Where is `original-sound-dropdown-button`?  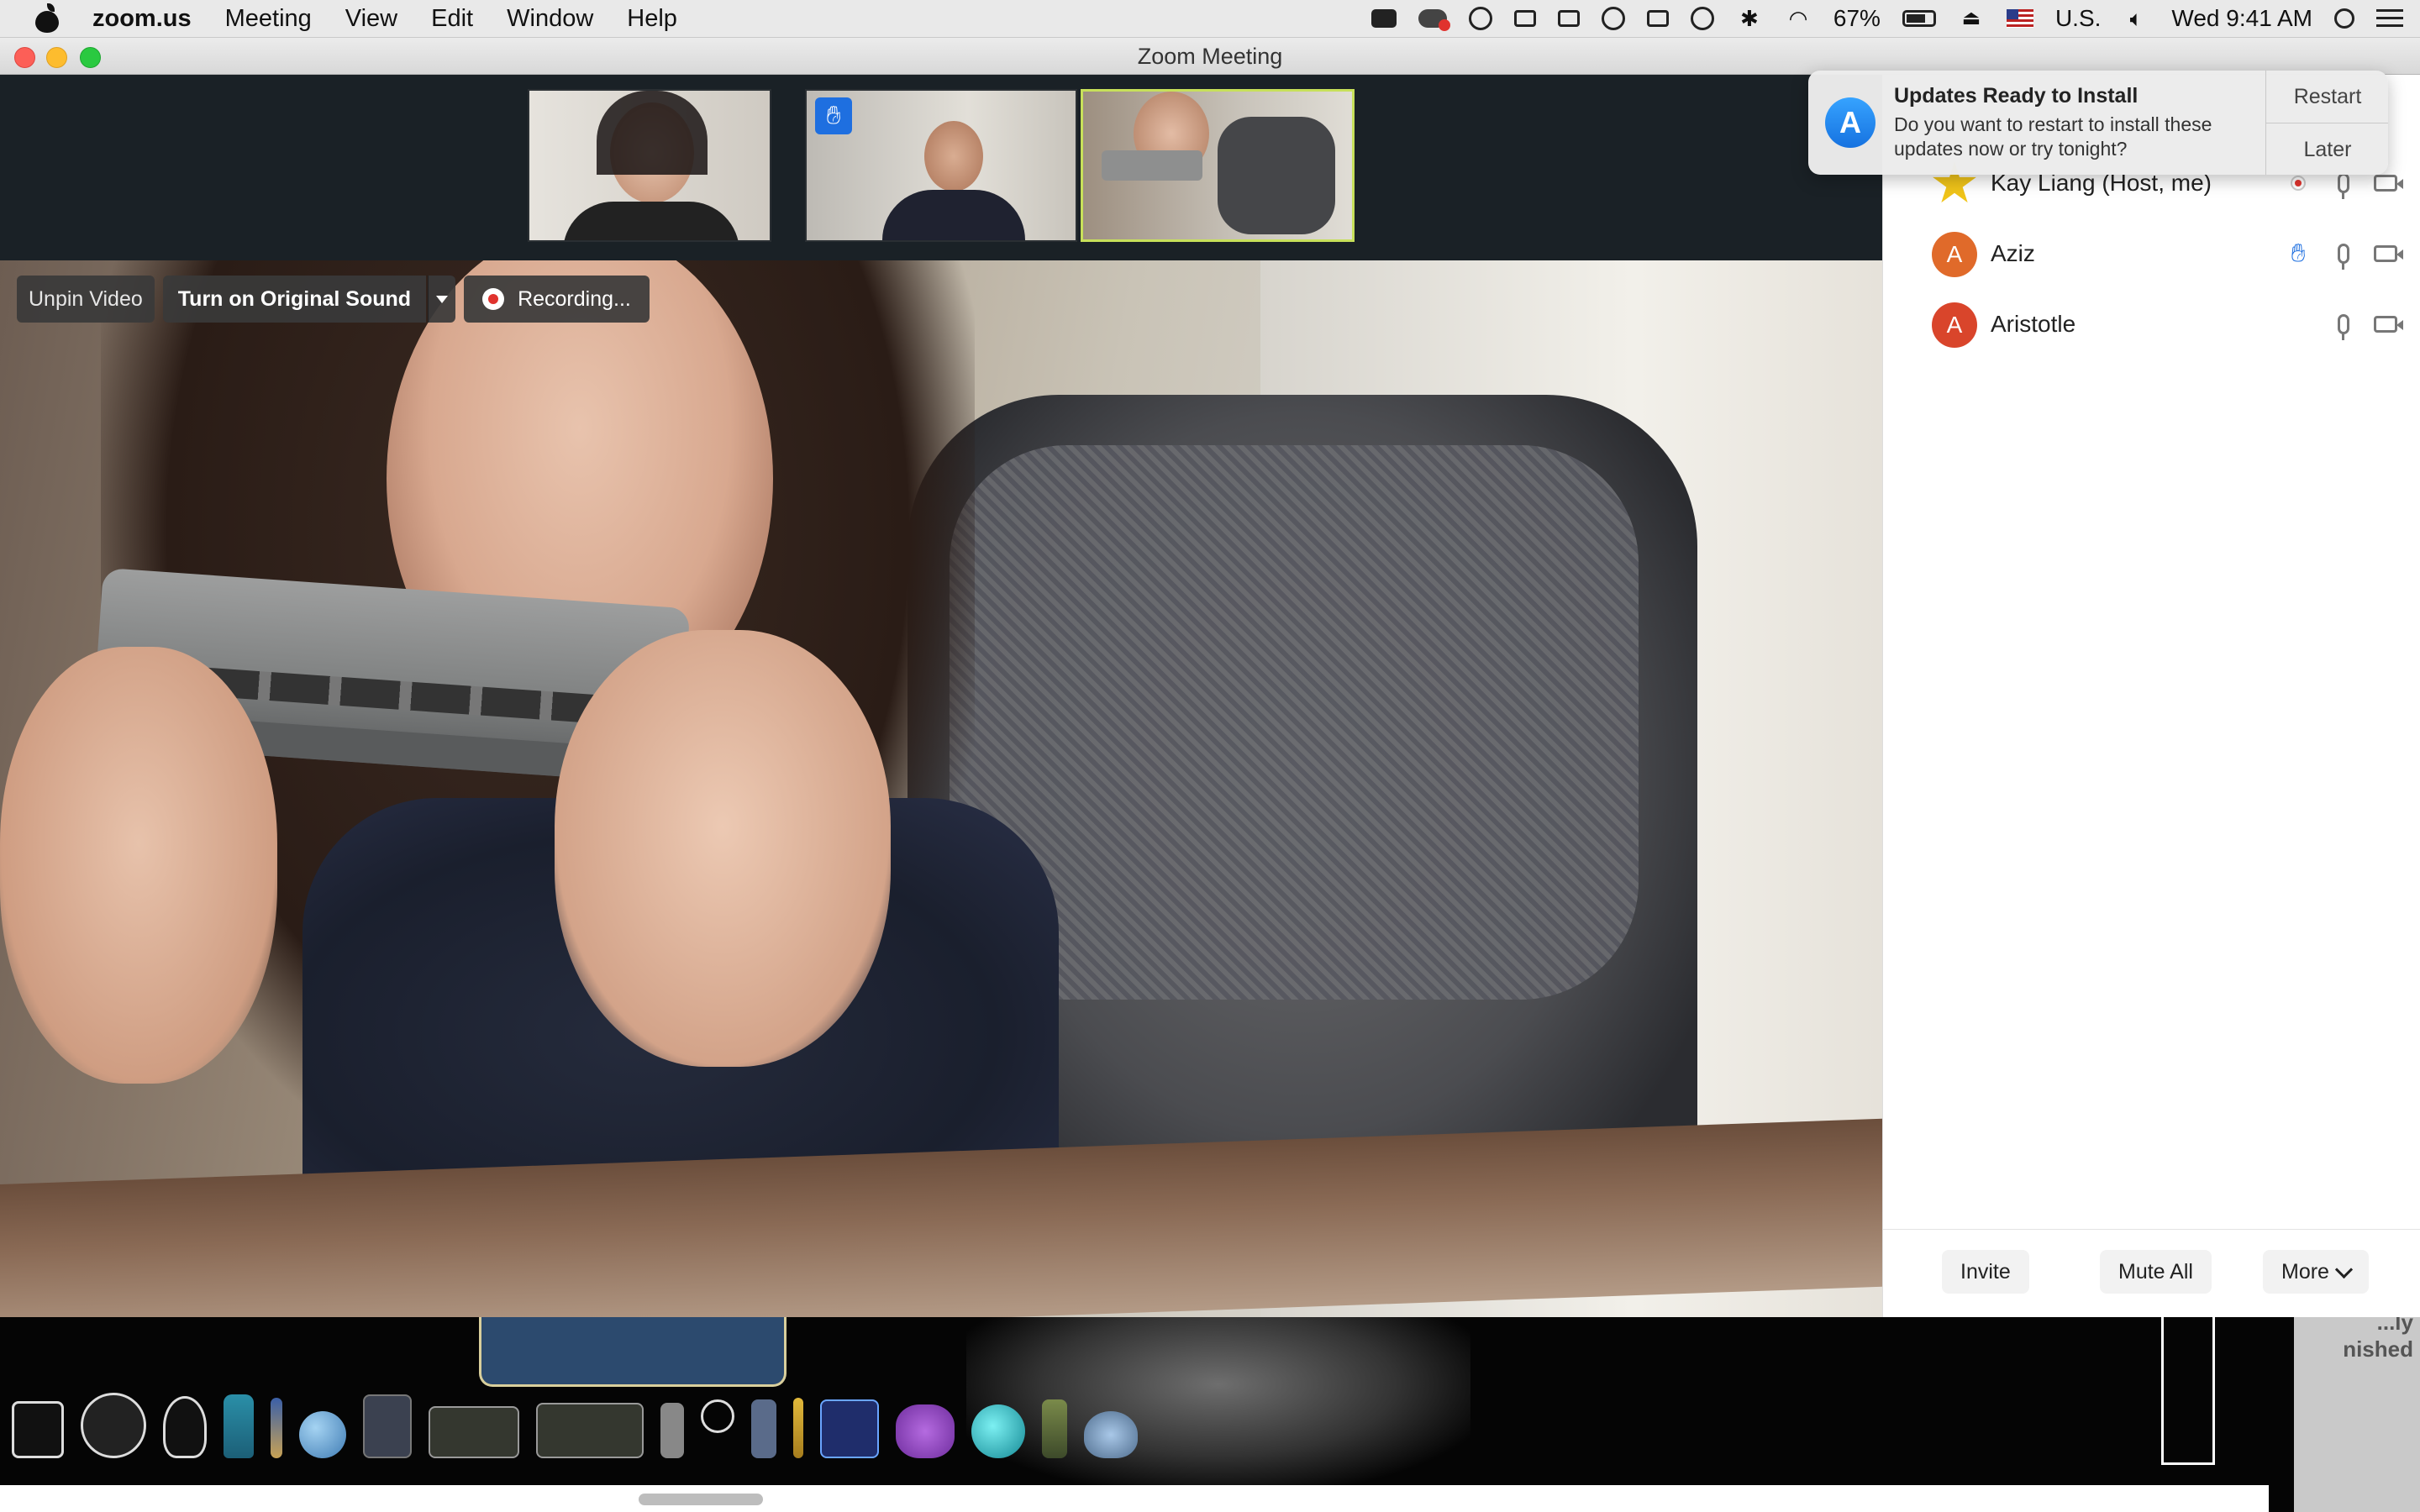
original-sound-dropdown-button is located at coordinates (442, 299).